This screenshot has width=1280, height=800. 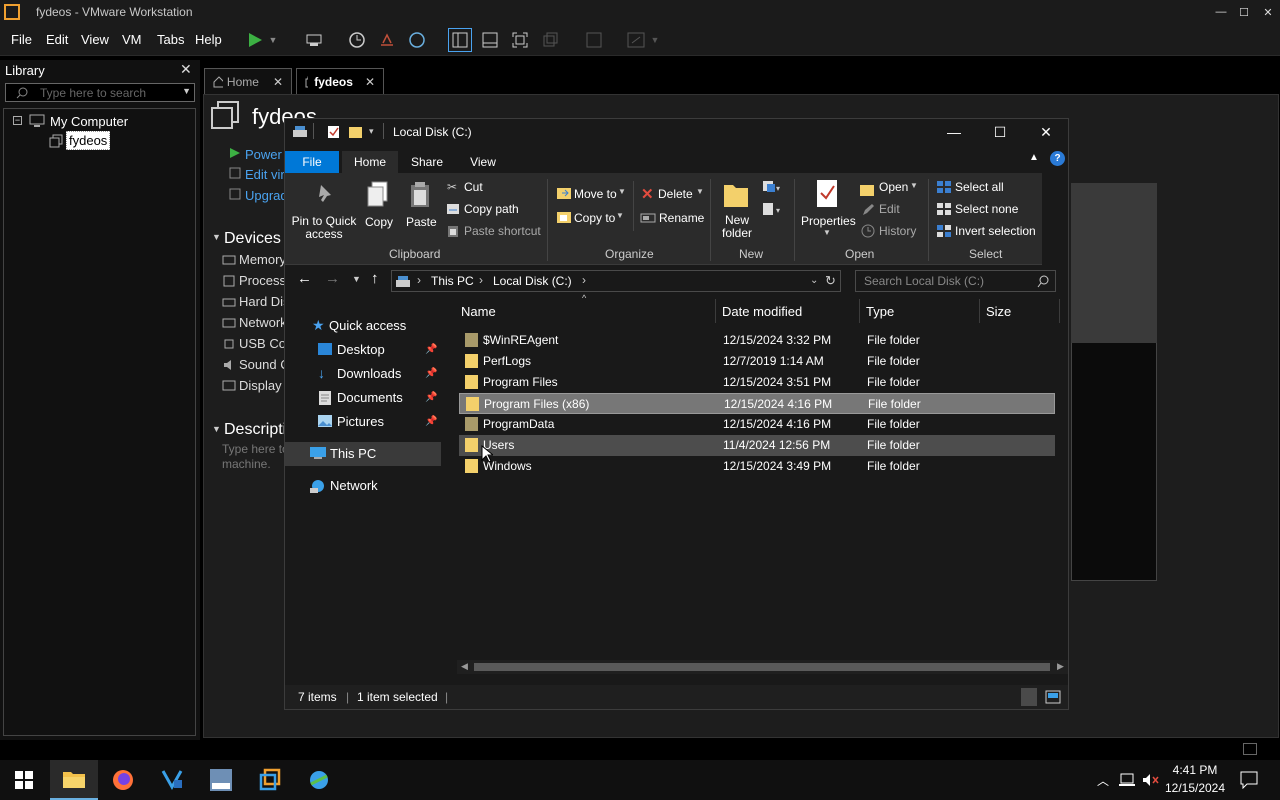 What do you see at coordinates (1057, 158) in the screenshot?
I see `help-icon: ?` at bounding box center [1057, 158].